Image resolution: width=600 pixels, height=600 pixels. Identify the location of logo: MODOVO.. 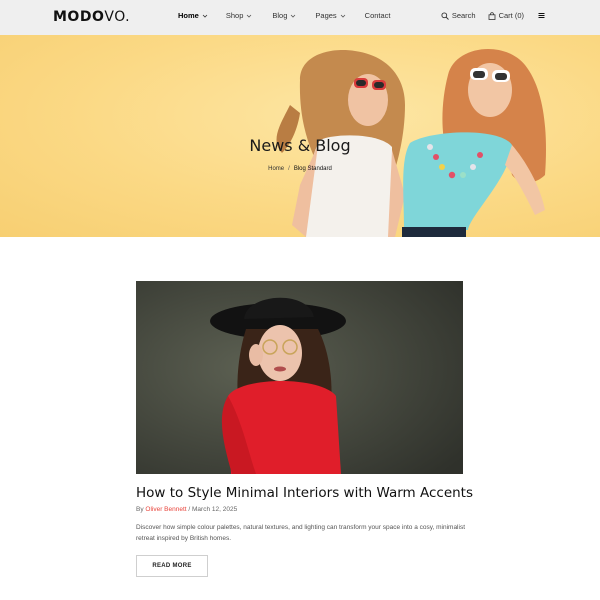
(91, 17).